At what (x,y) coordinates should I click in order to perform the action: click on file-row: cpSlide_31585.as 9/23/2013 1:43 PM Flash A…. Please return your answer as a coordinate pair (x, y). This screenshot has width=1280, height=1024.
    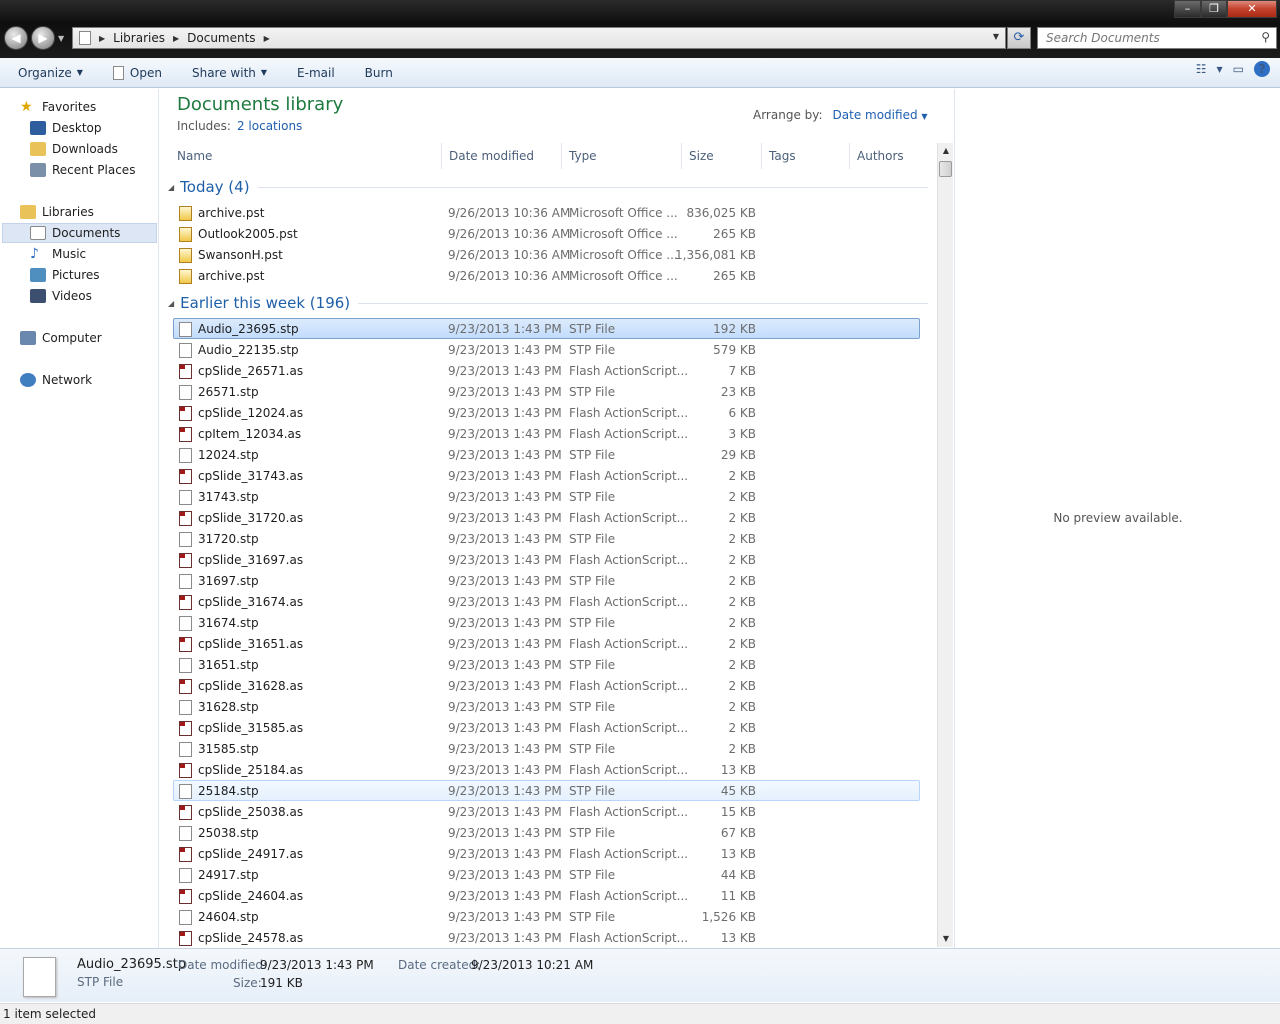
    Looking at the image, I should click on (546, 727).